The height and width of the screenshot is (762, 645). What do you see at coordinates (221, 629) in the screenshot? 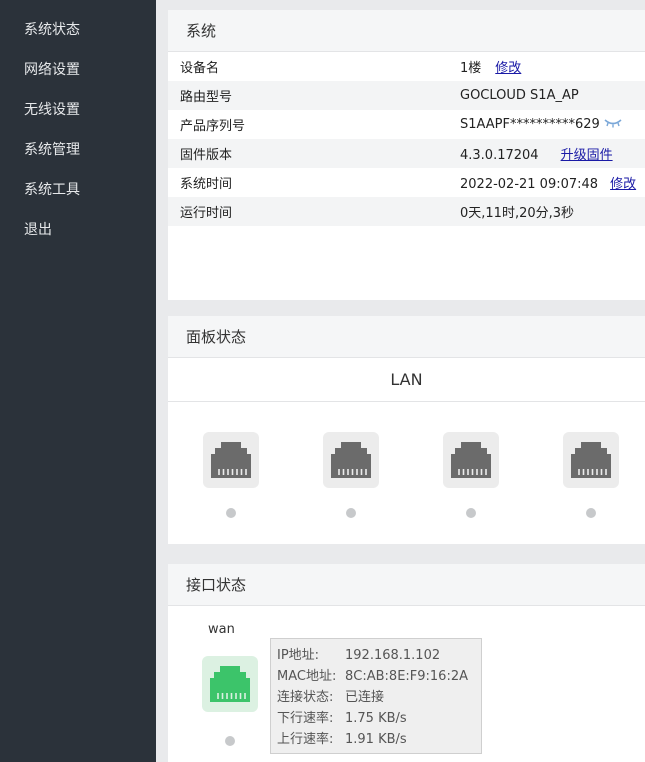
I see `wan-label: wan` at bounding box center [221, 629].